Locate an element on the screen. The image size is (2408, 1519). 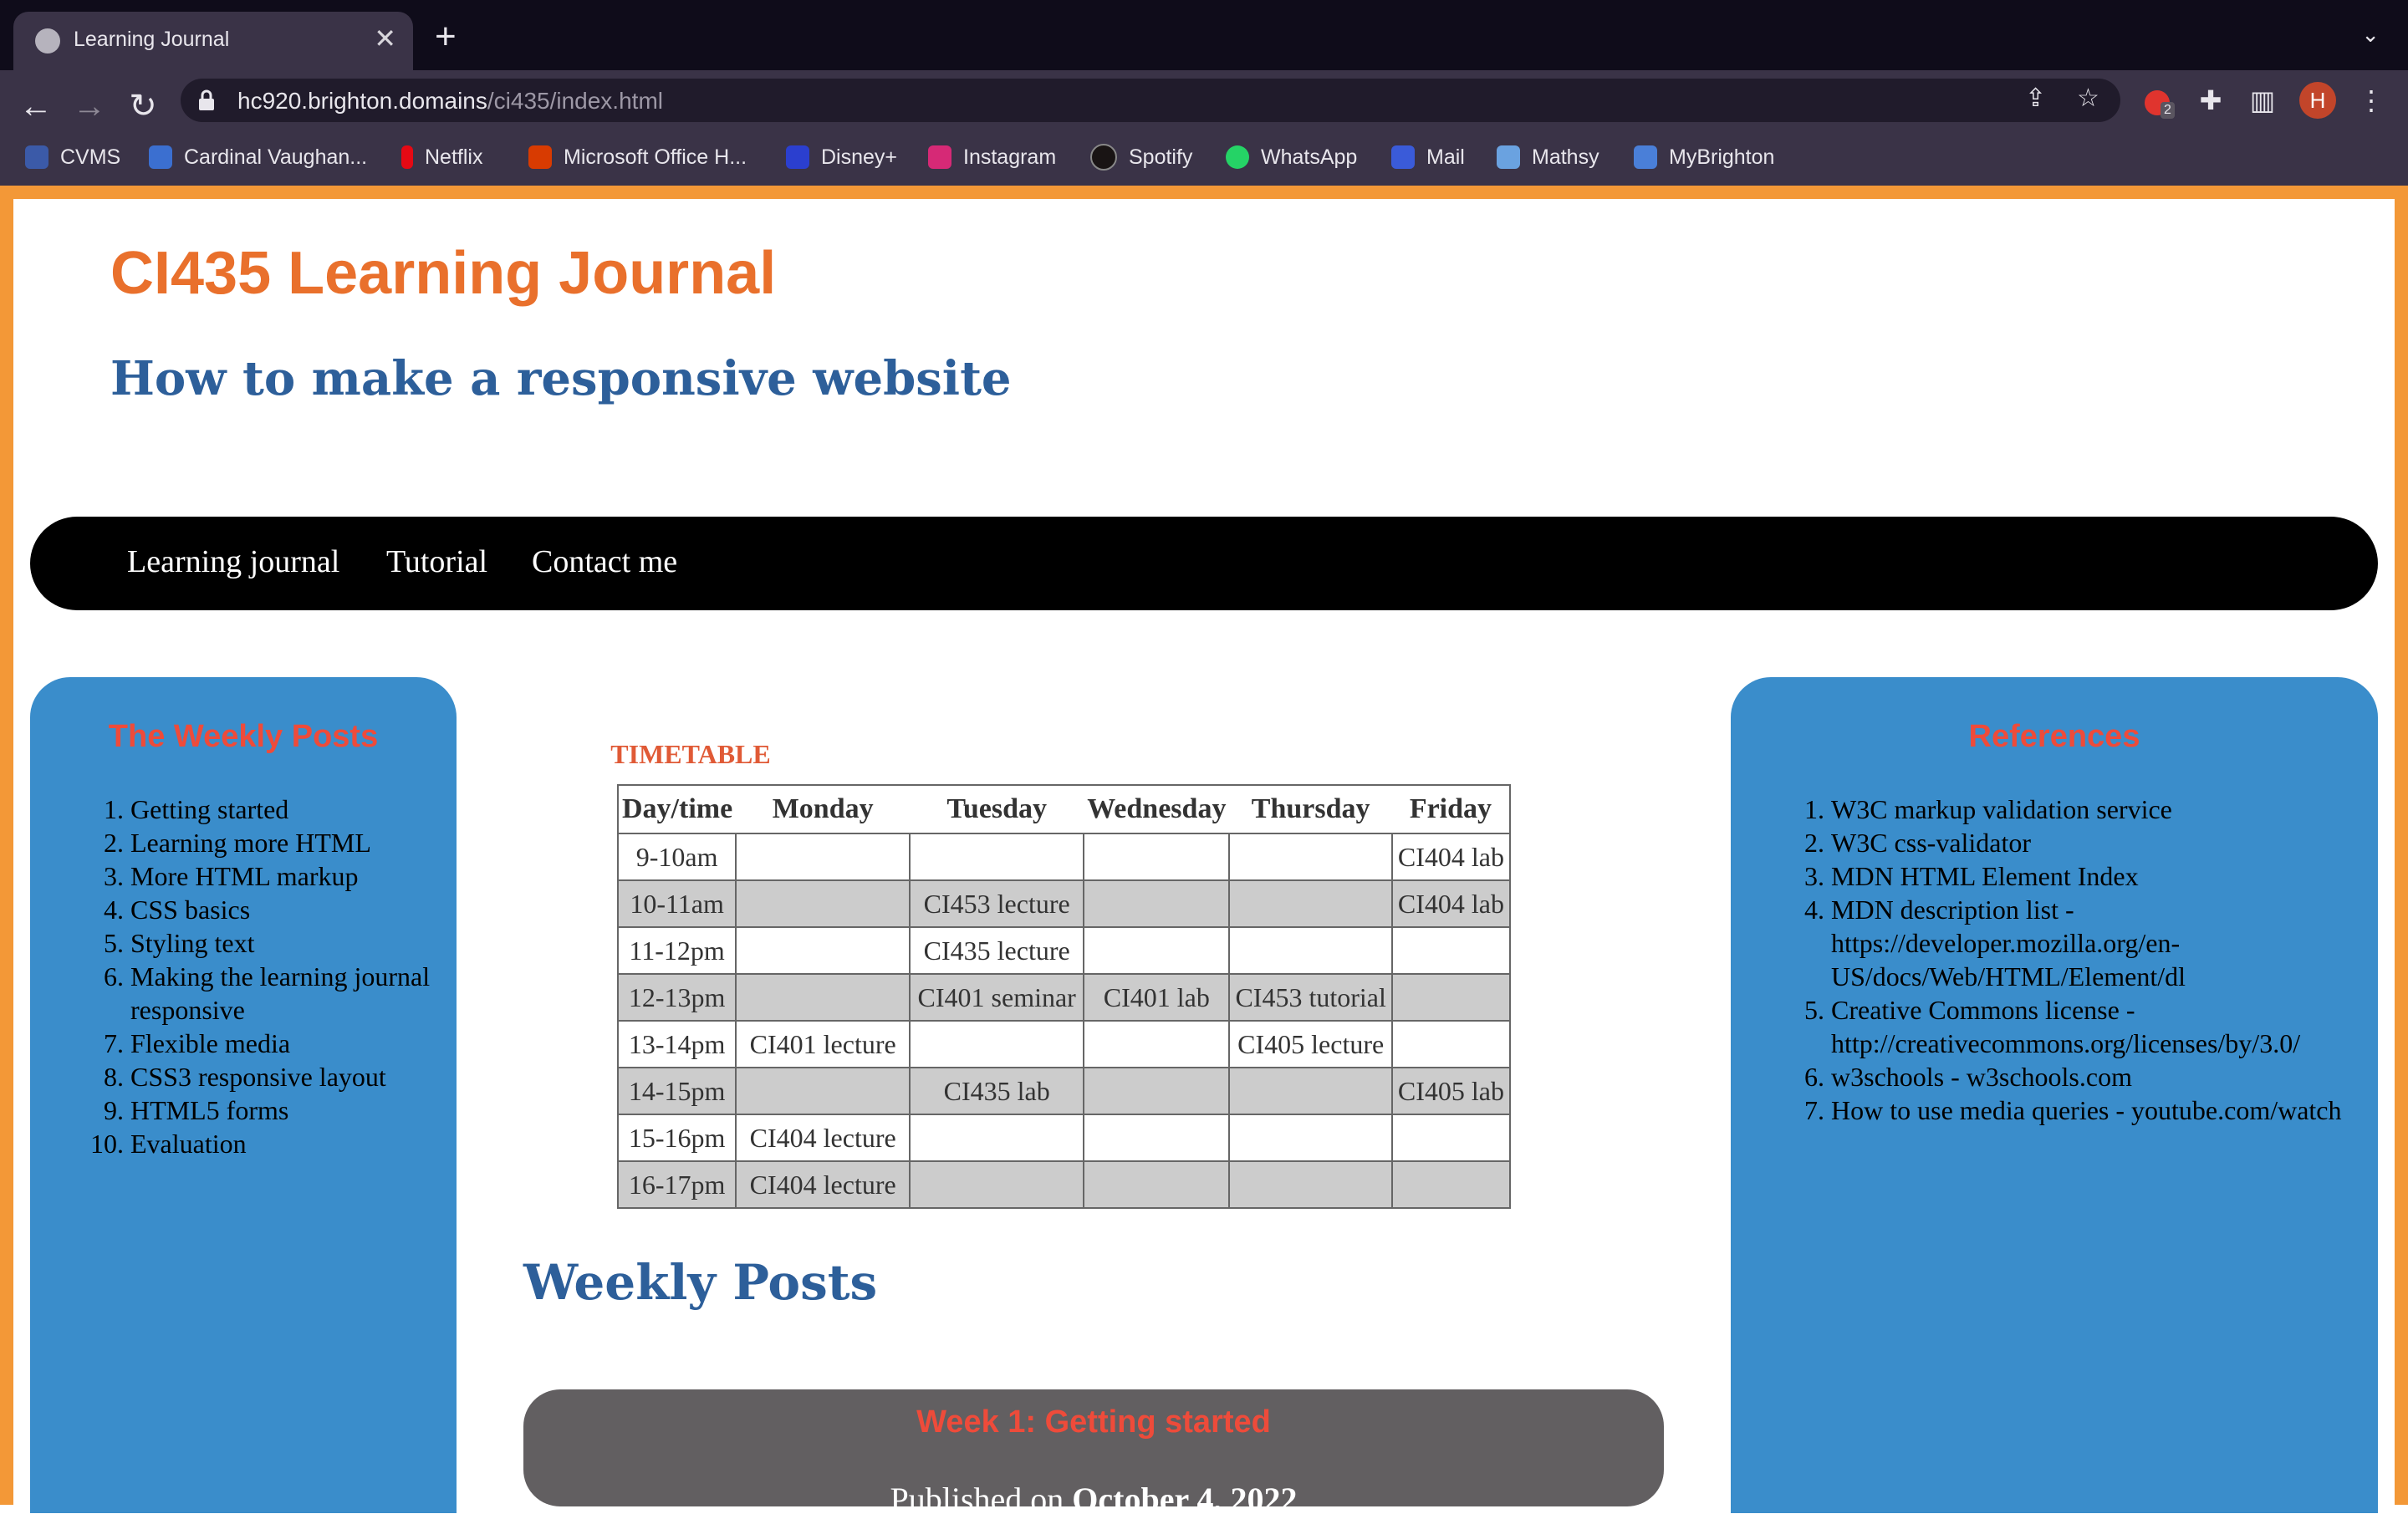
side-panel-icon: ▥ is located at coordinates (2262, 100).